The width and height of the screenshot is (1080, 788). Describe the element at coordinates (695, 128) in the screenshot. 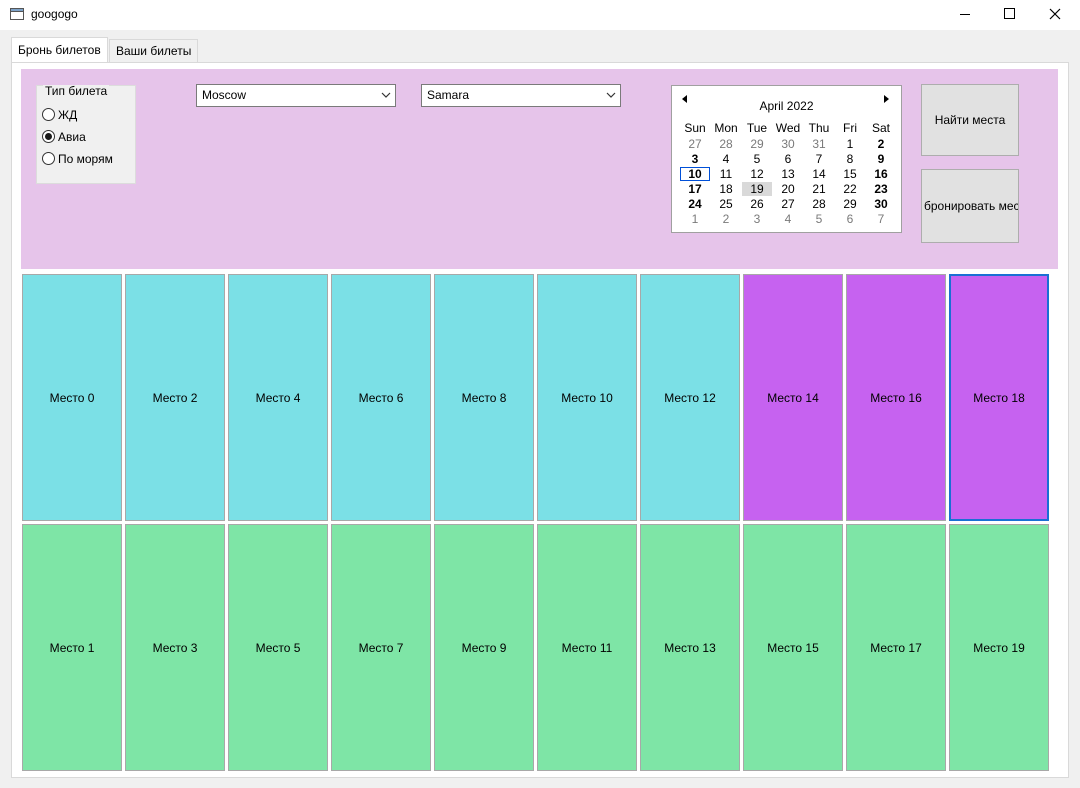

I see `calendar-weekday: Sun` at that location.